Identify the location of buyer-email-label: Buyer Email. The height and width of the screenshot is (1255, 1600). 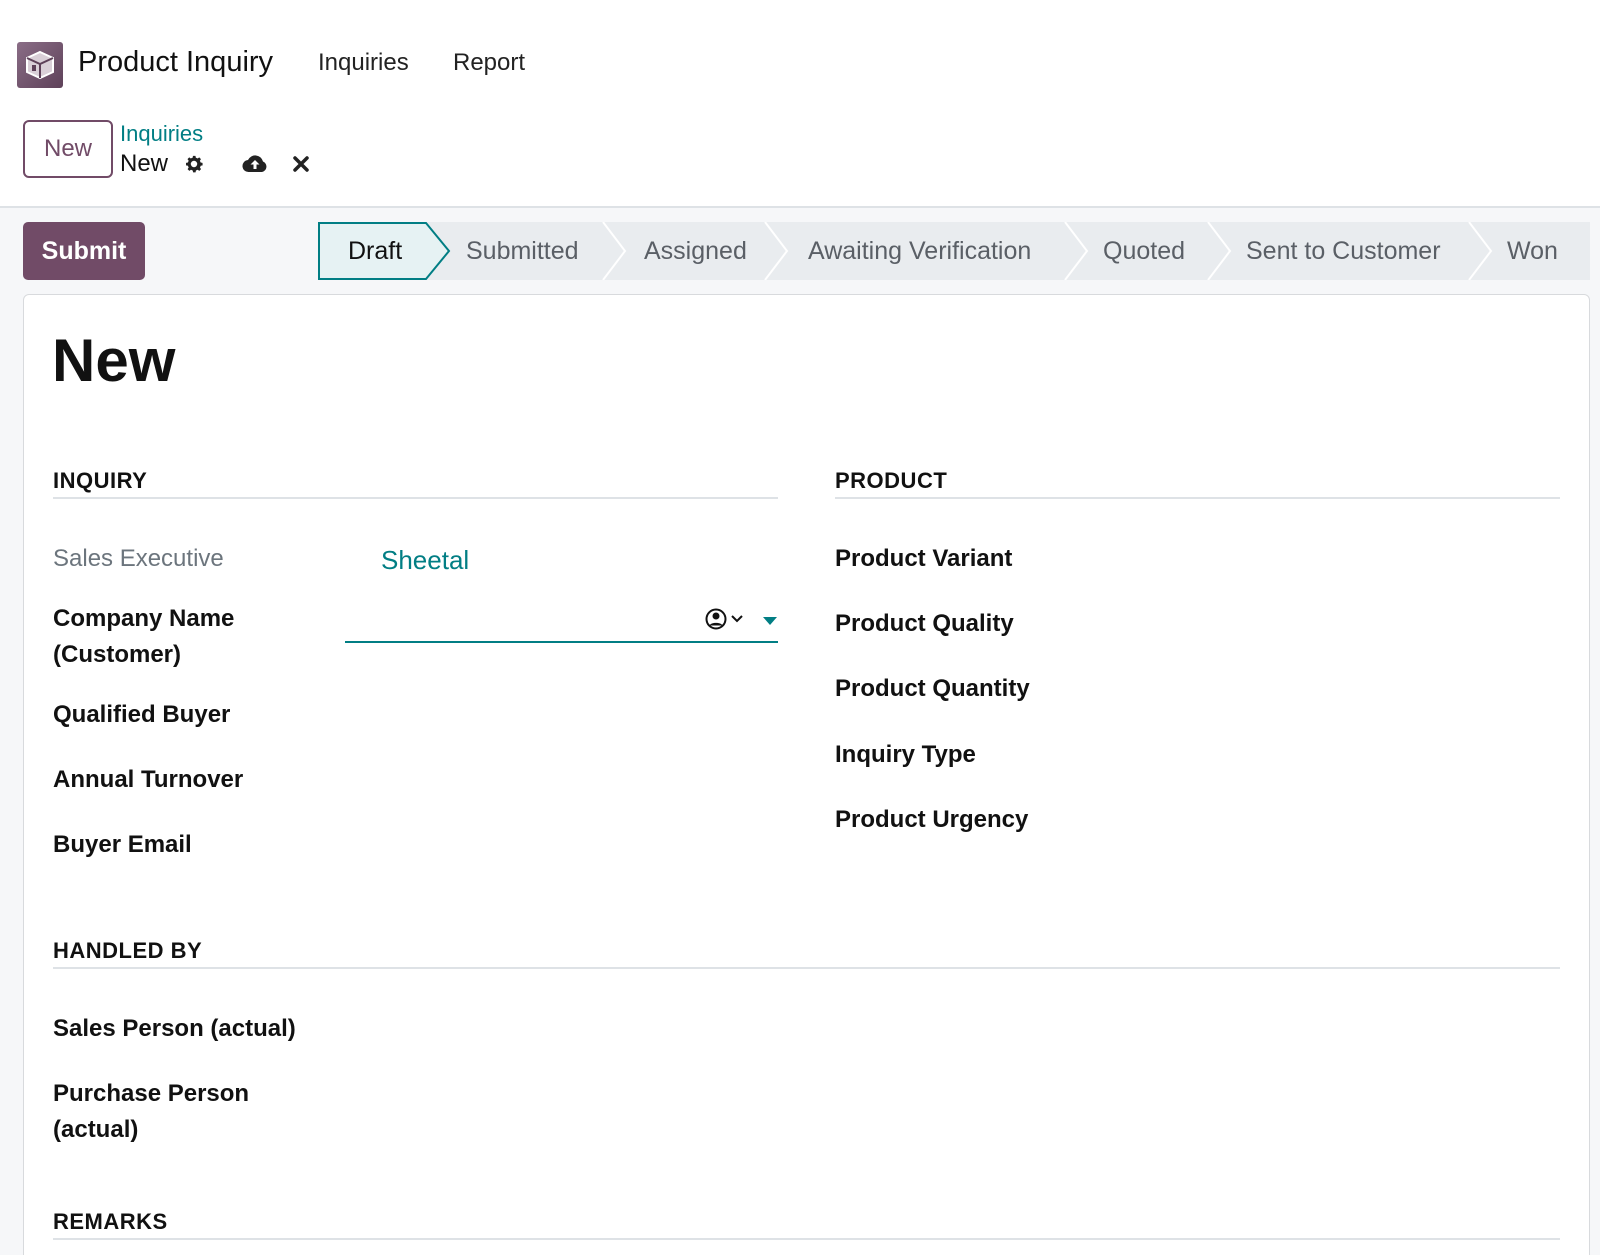
(122, 844).